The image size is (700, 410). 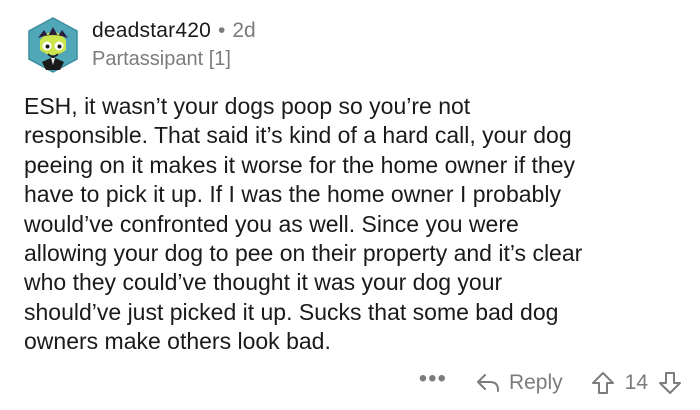 I want to click on comment-age: 2d, so click(x=244, y=30).